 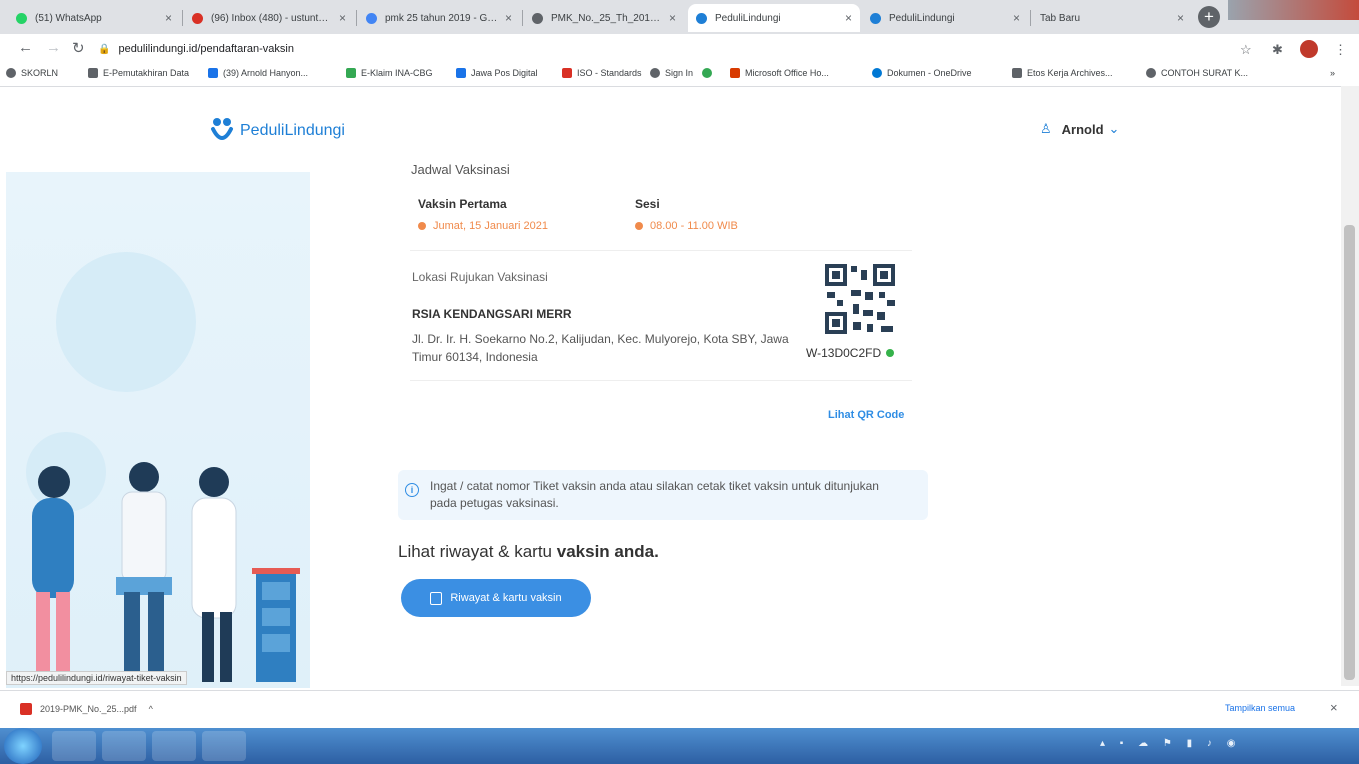 I want to click on user-name: Arnold, so click(x=1082, y=129).